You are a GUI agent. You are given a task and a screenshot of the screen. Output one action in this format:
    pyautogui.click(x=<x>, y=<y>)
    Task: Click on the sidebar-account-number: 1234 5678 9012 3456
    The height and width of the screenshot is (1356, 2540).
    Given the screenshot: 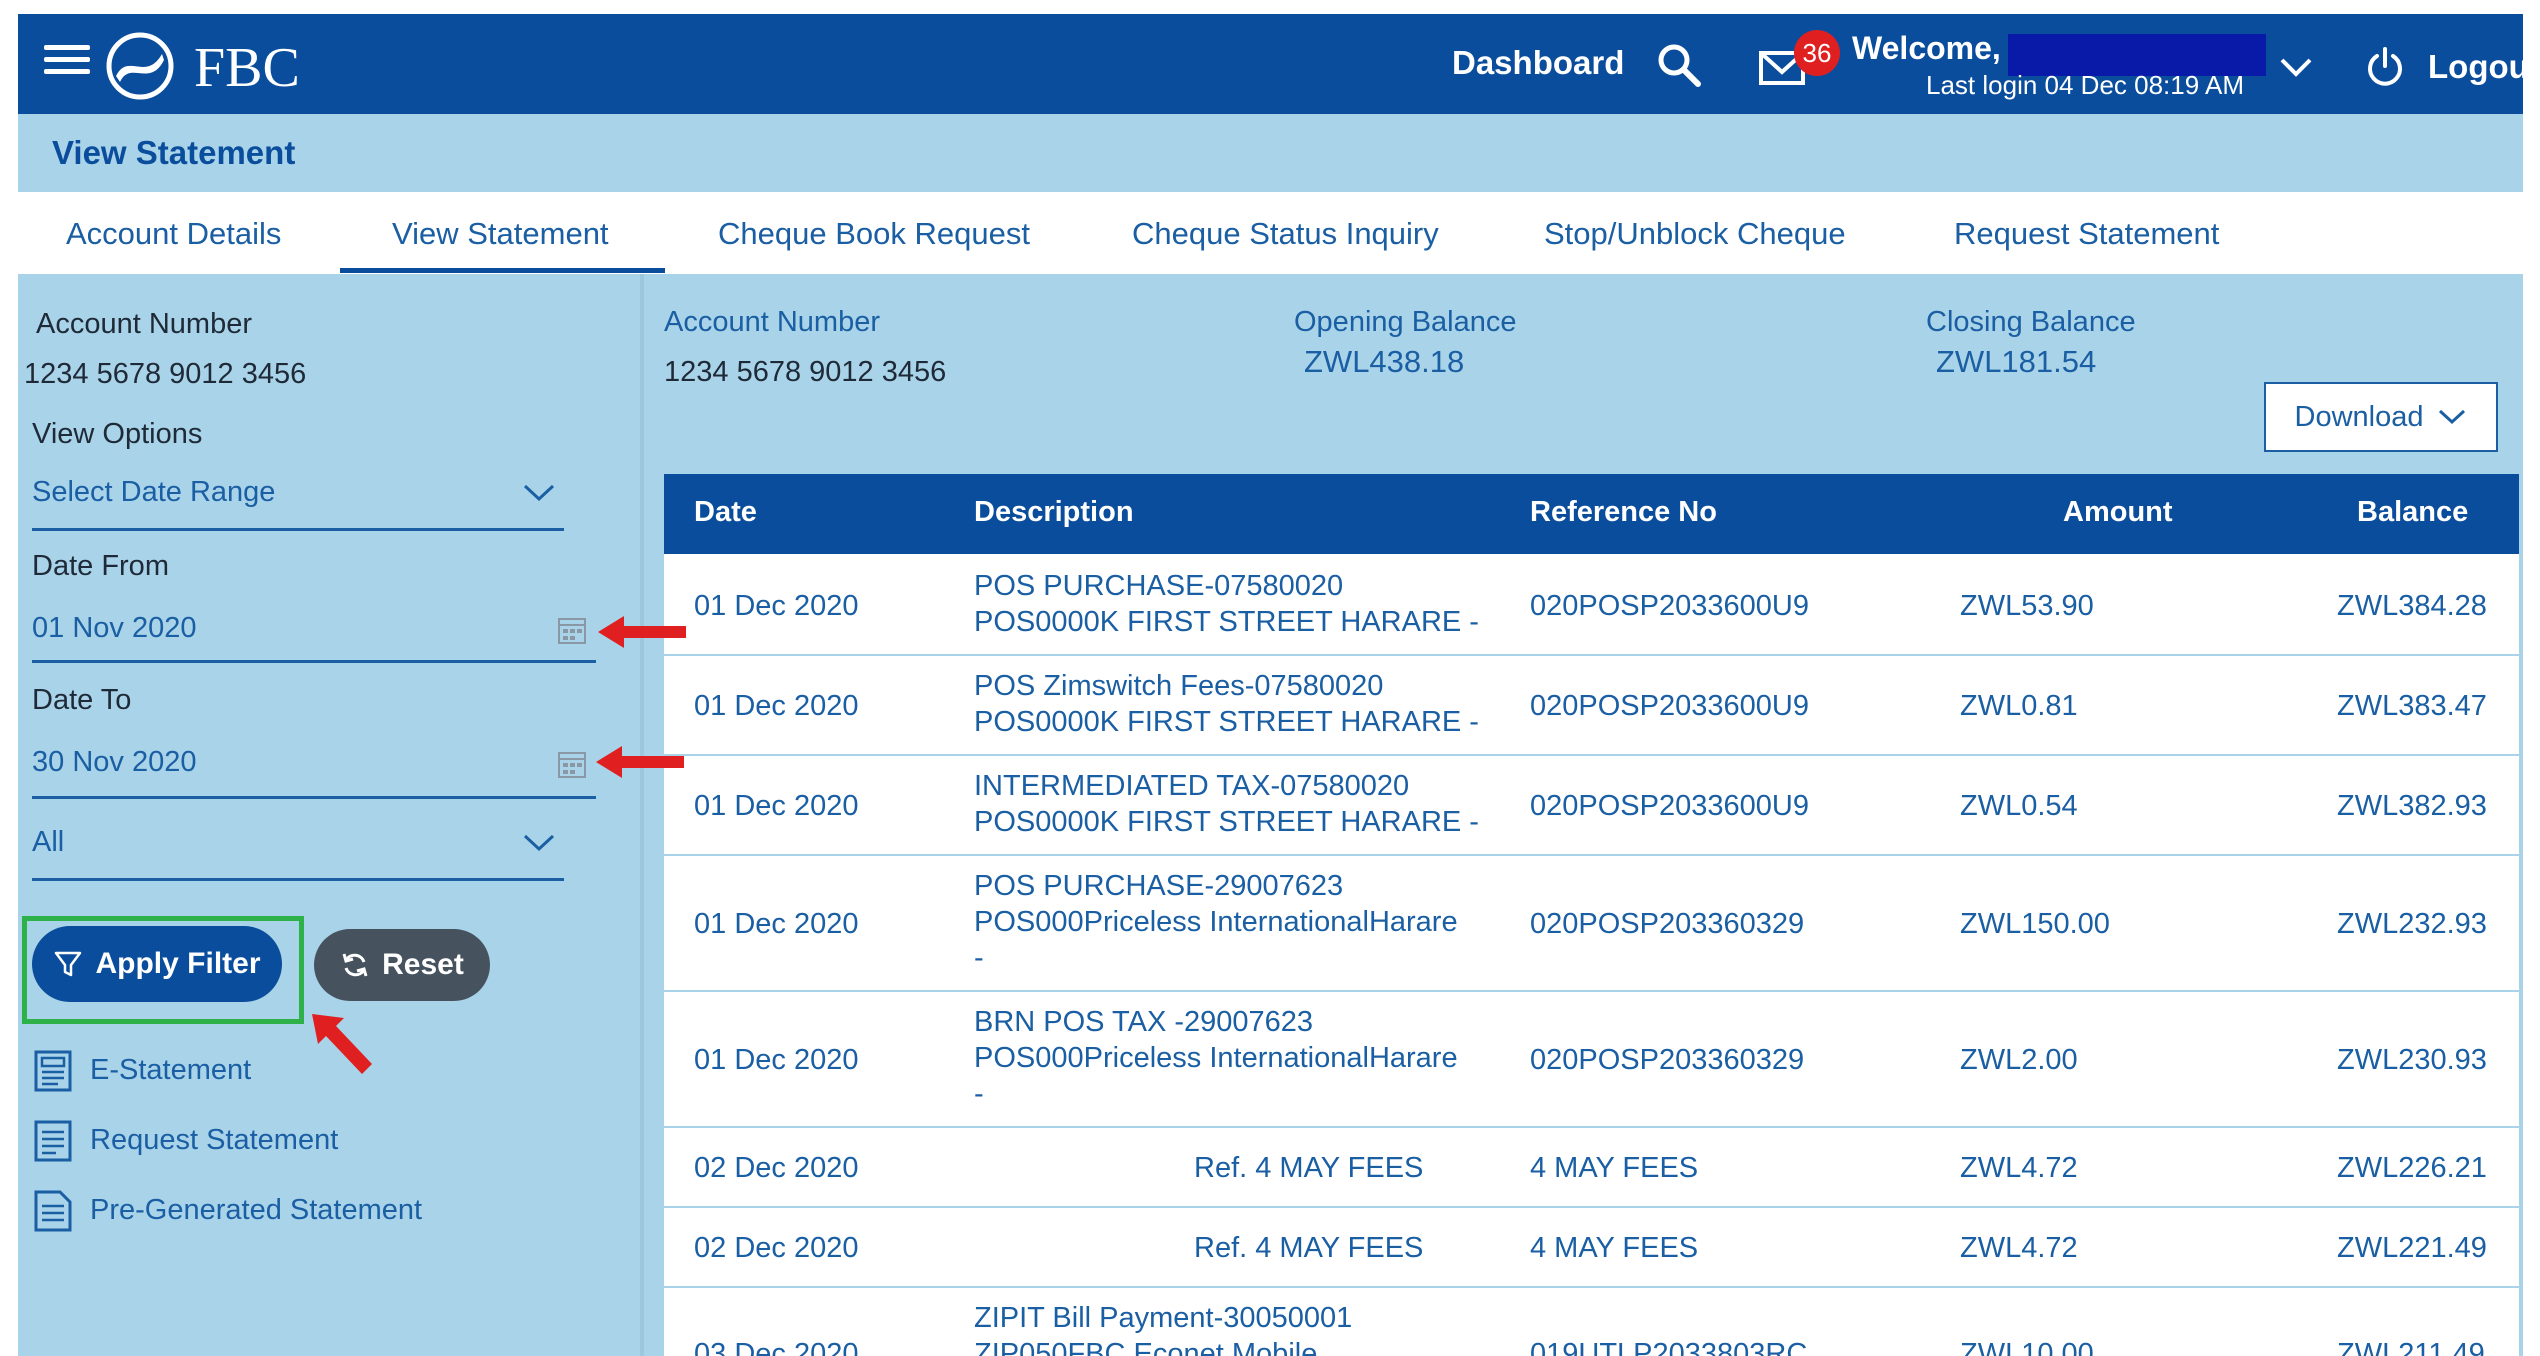 What is the action you would take?
    pyautogui.click(x=165, y=374)
    